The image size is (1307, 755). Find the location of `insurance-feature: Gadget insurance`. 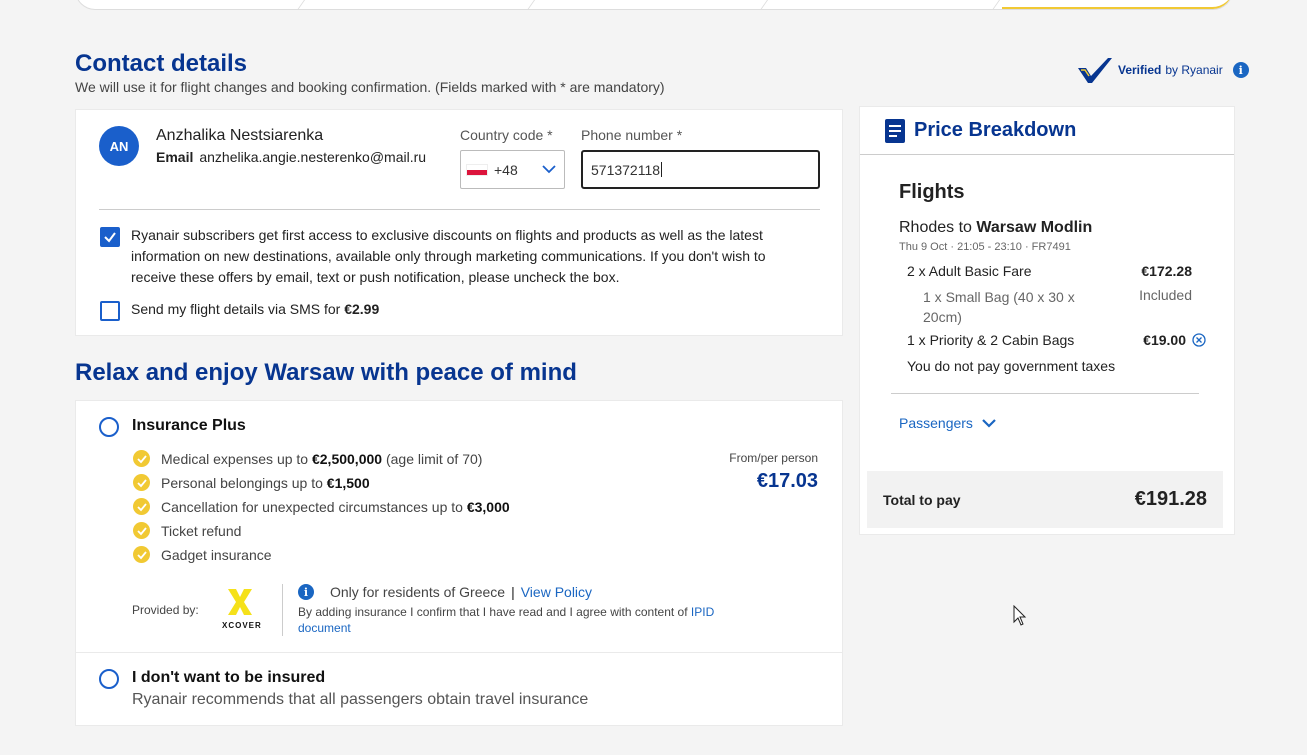

insurance-feature: Gadget insurance is located at coordinates (202, 554).